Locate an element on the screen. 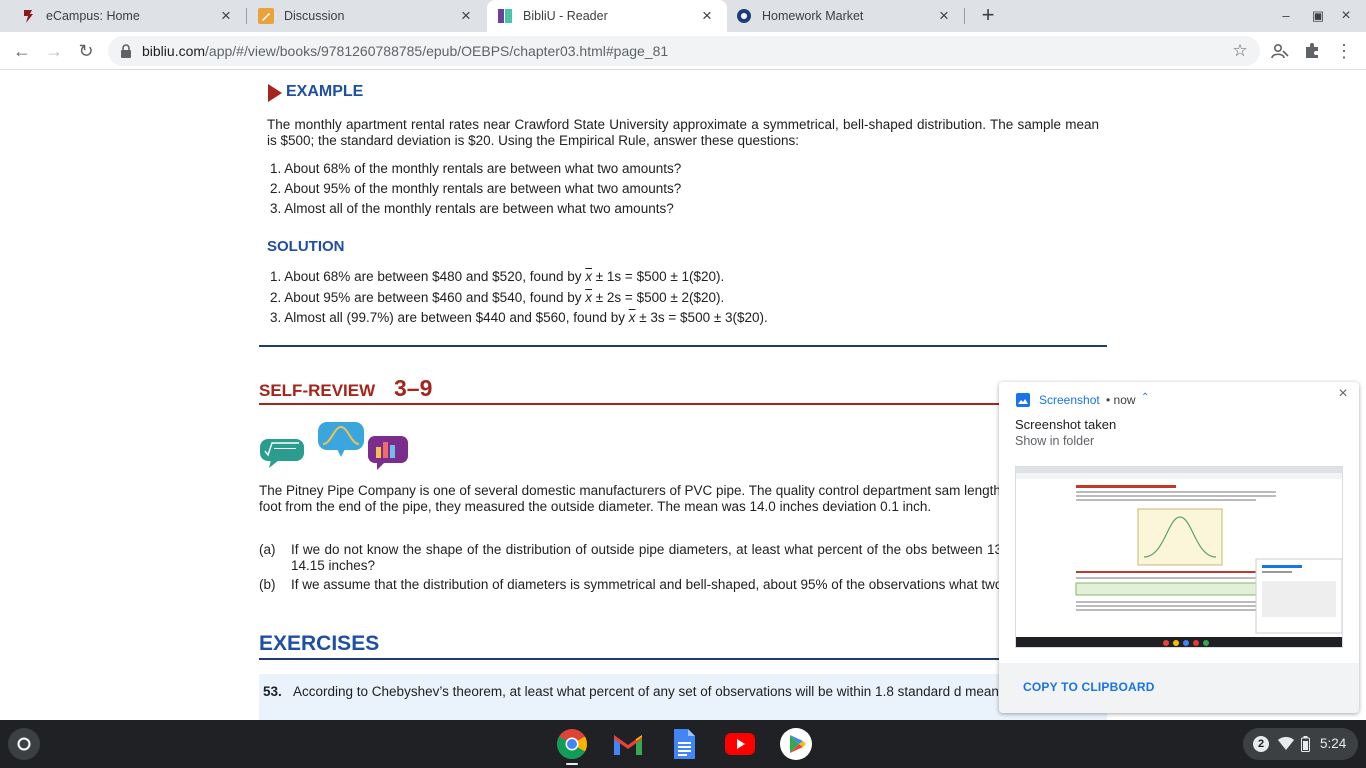 The image size is (1366, 768). notification-app-name: Screenshot is located at coordinates (1069, 400).